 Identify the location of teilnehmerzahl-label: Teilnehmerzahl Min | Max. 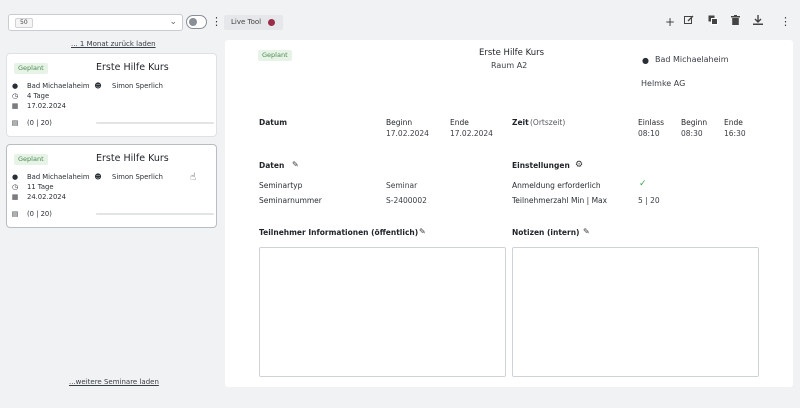
(560, 200).